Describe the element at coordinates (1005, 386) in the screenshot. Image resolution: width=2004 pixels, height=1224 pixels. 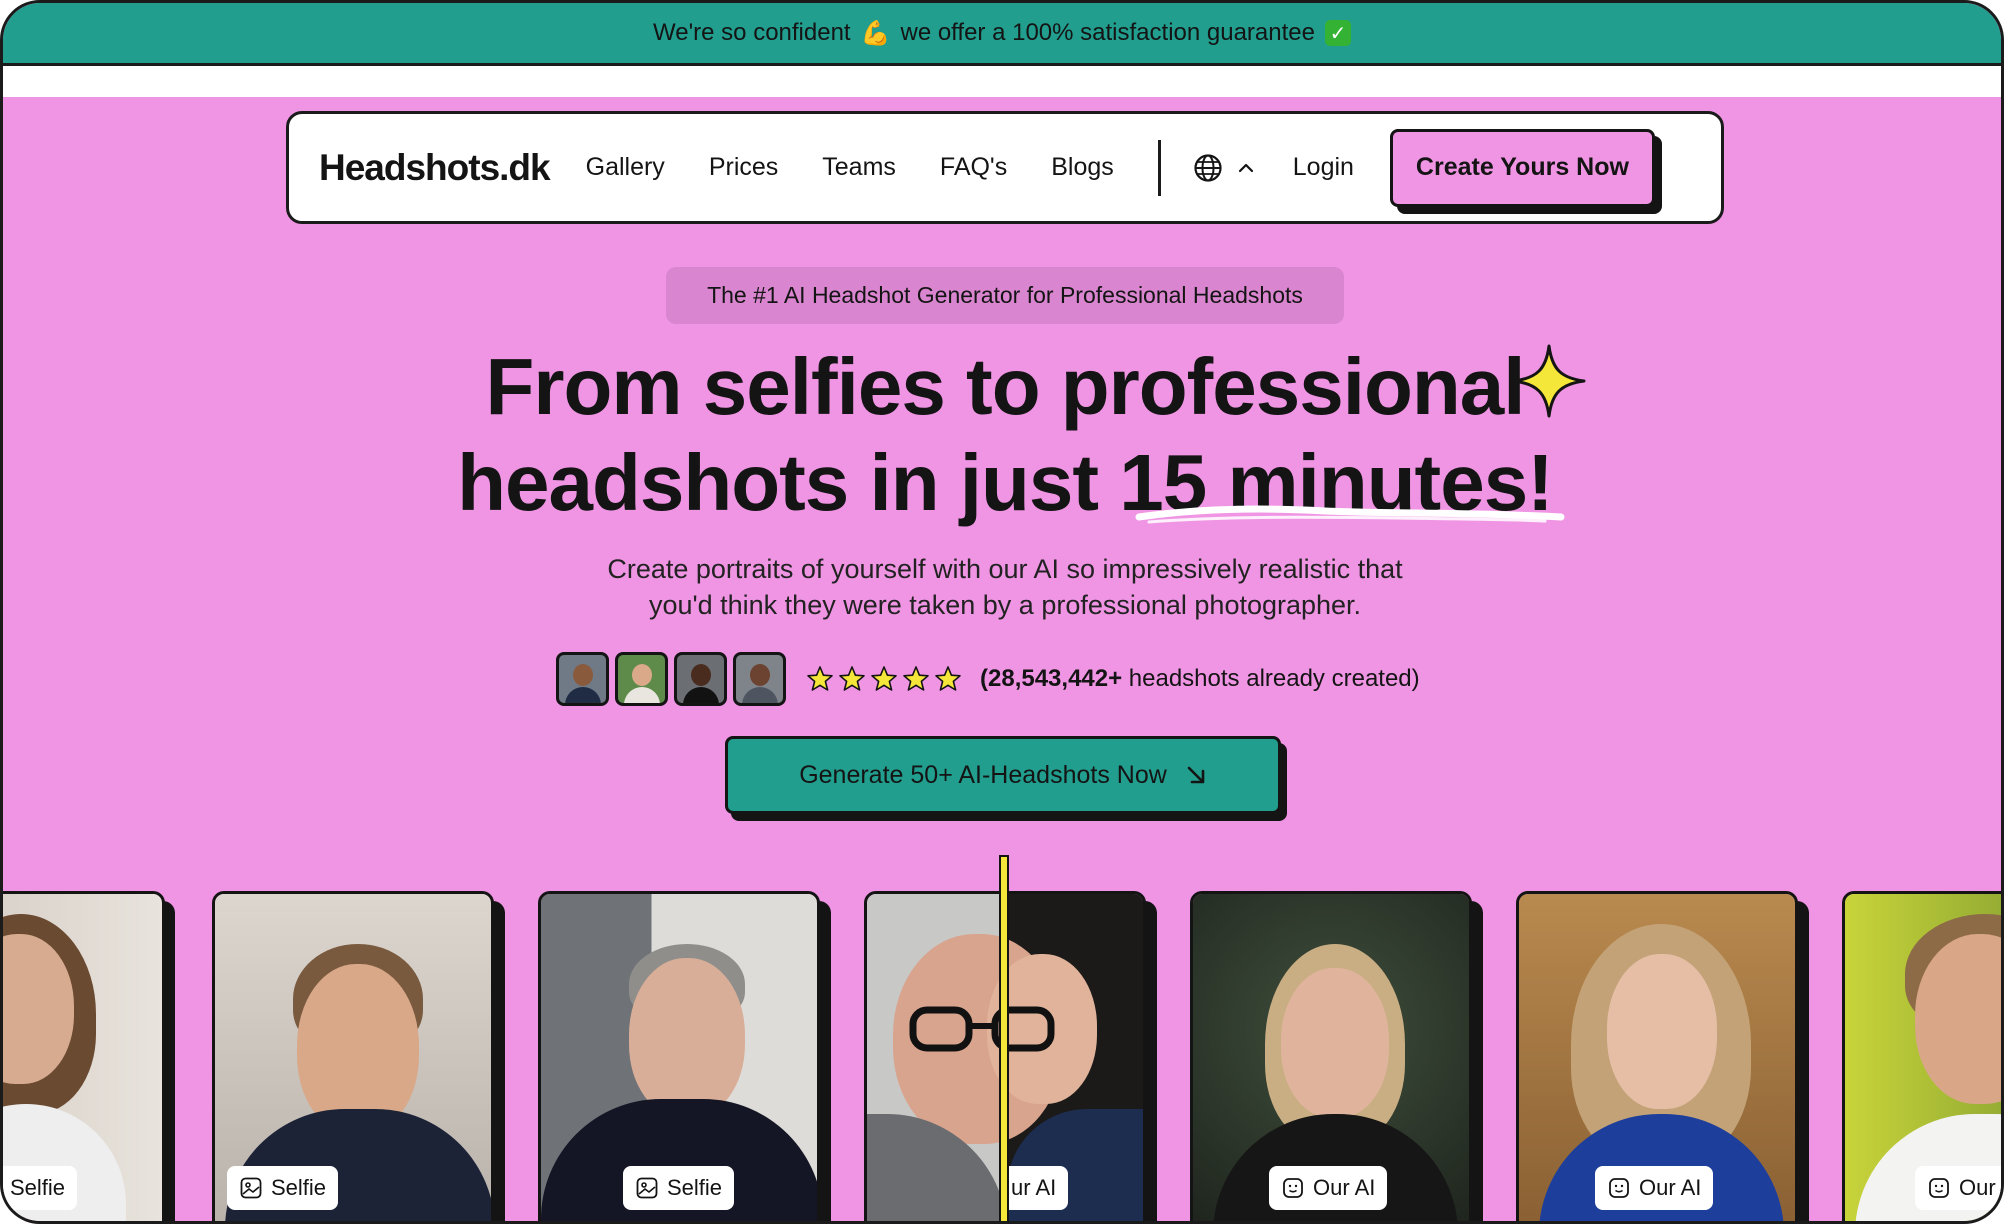
I see `headline-line-1: From selfies to professional` at that location.